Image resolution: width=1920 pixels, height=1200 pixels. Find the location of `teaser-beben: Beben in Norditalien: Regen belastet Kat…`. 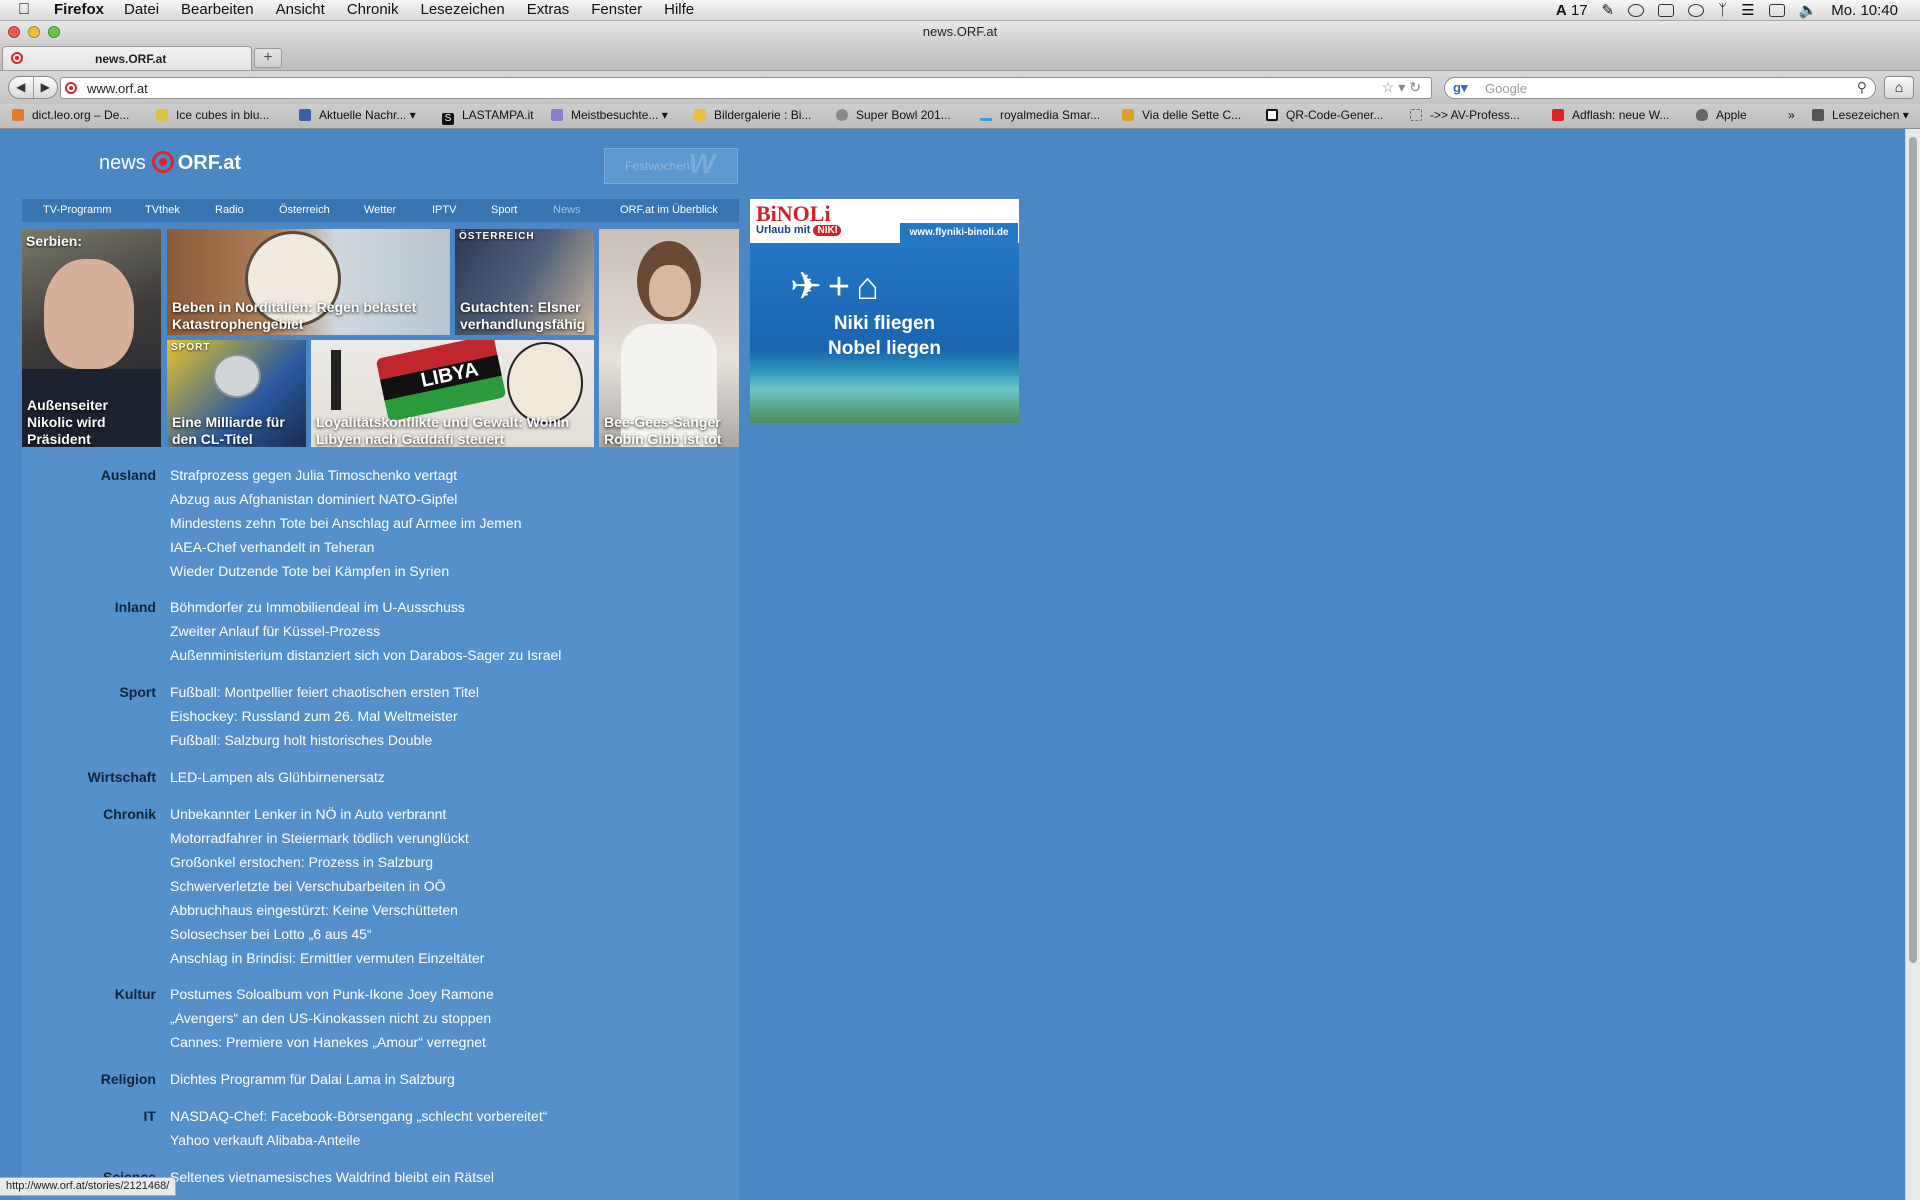

teaser-beben: Beben in Norditalien: Regen belastet Kat… is located at coordinates (308, 282).